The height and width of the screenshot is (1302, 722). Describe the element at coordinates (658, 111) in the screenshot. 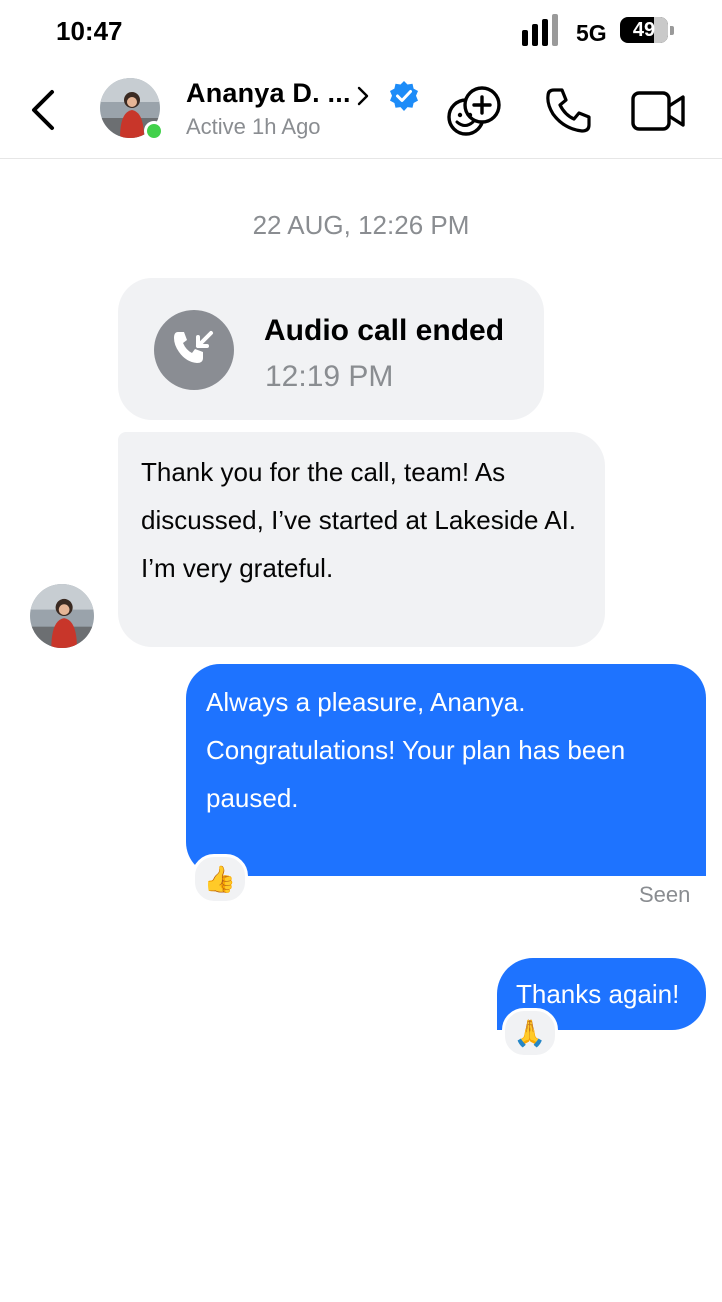

I see `video-icon` at that location.